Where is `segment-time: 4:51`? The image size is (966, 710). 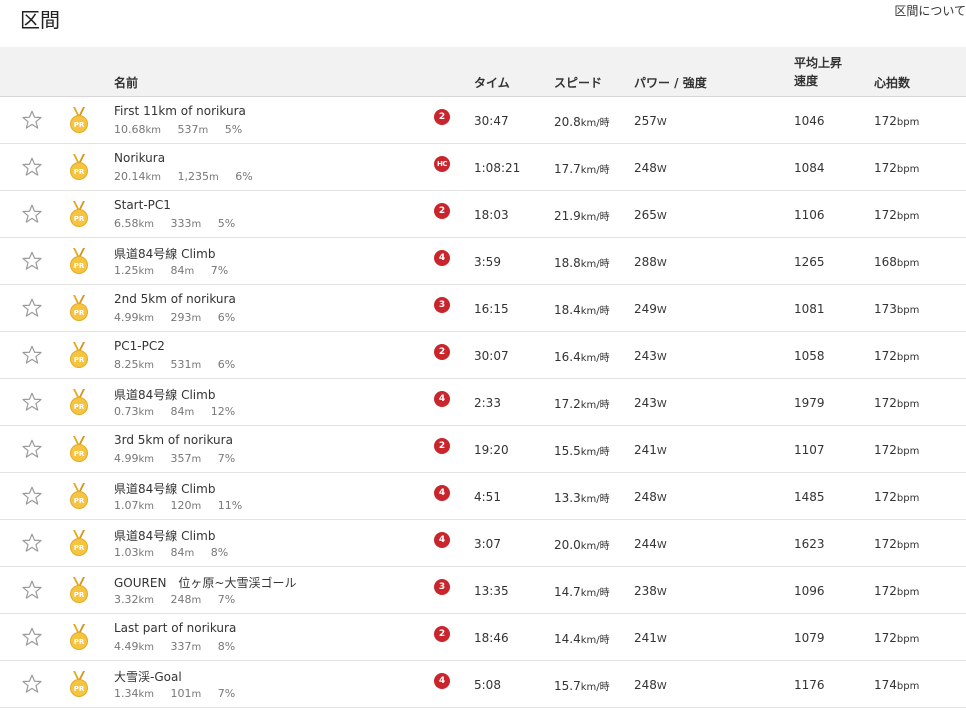 segment-time: 4:51 is located at coordinates (487, 497).